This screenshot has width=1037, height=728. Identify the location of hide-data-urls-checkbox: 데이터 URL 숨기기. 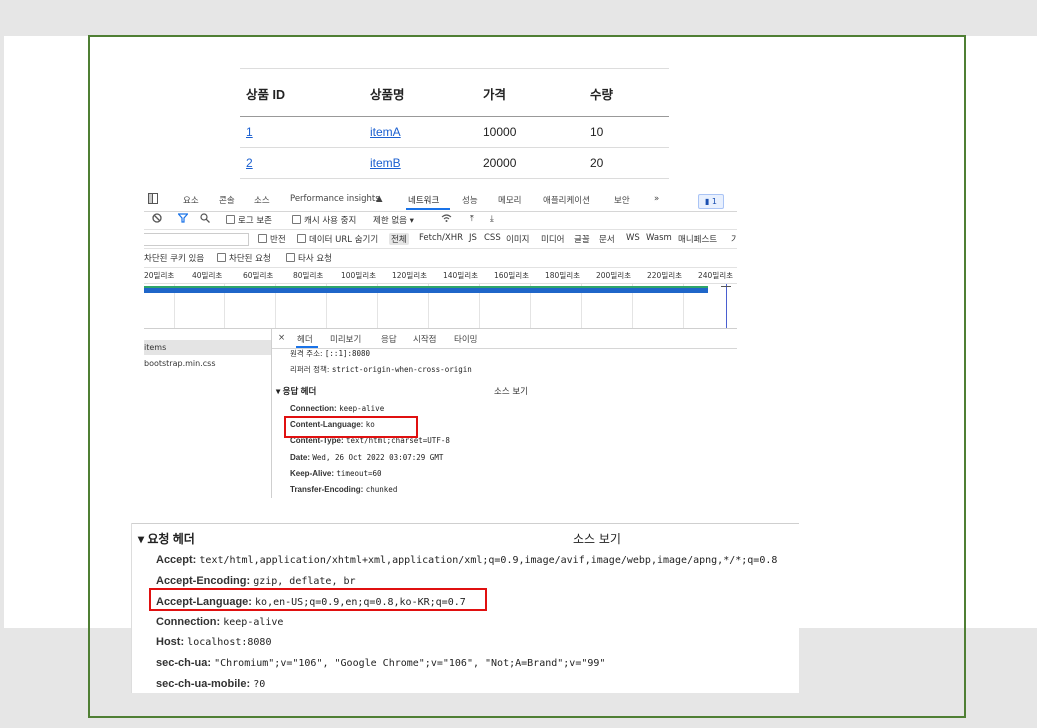
(337, 239).